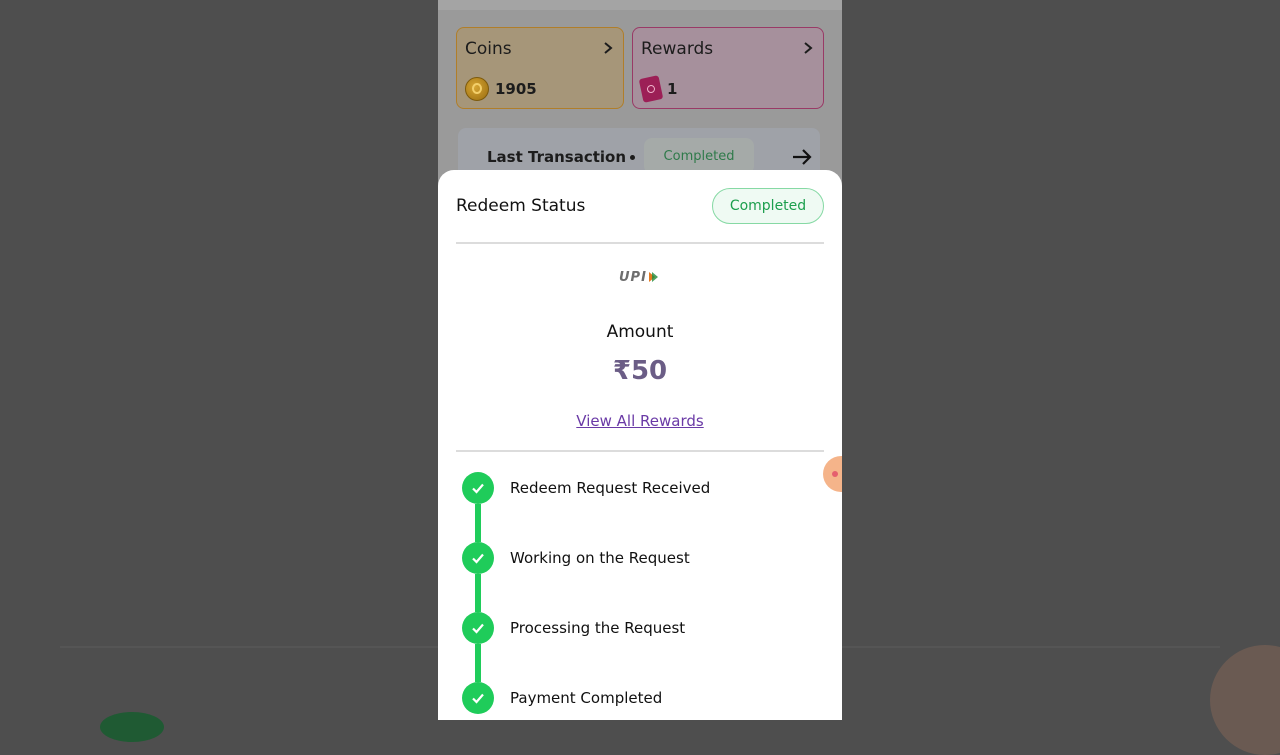  I want to click on status-badge: Completed, so click(768, 206).